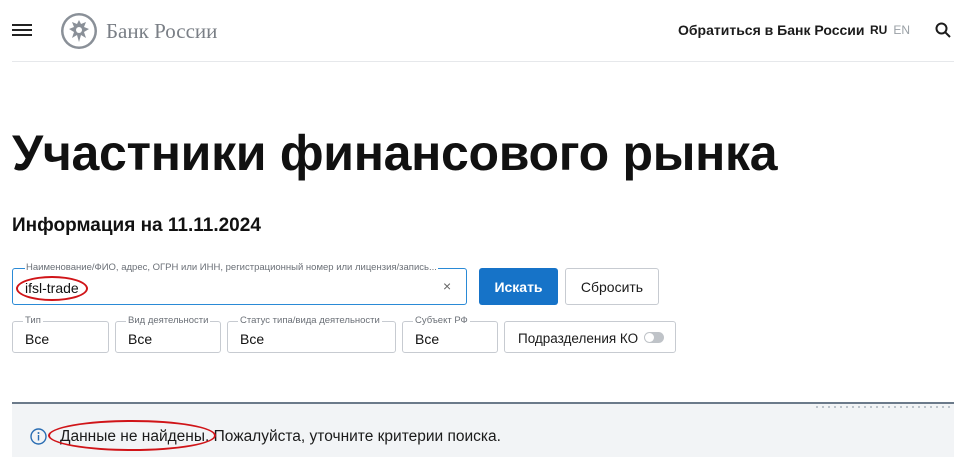  I want to click on info-date: Информация на 11.11.2024, so click(136, 225).